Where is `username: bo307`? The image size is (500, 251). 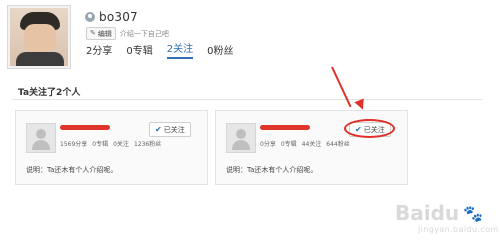
username: bo307 is located at coordinates (118, 17).